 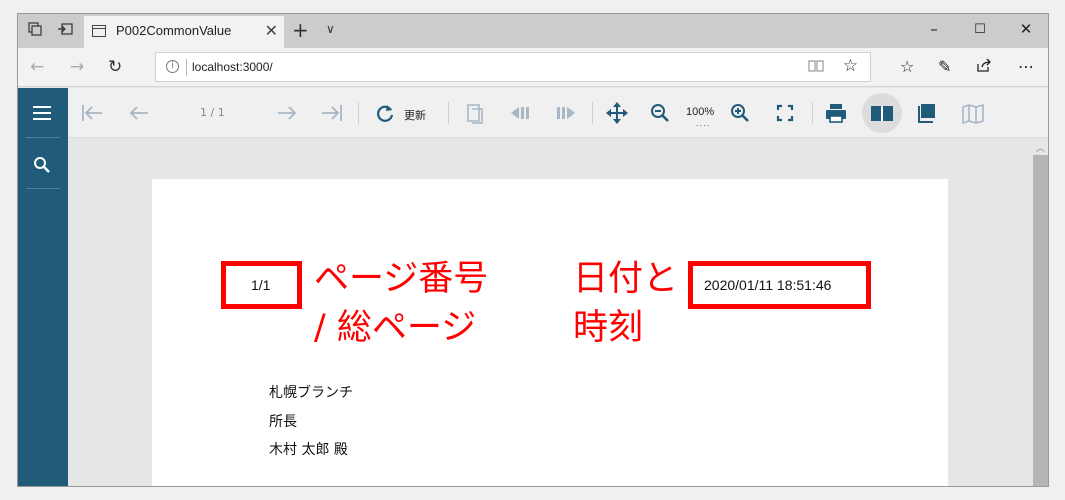 What do you see at coordinates (172, 66) in the screenshot?
I see `info-icon: i` at bounding box center [172, 66].